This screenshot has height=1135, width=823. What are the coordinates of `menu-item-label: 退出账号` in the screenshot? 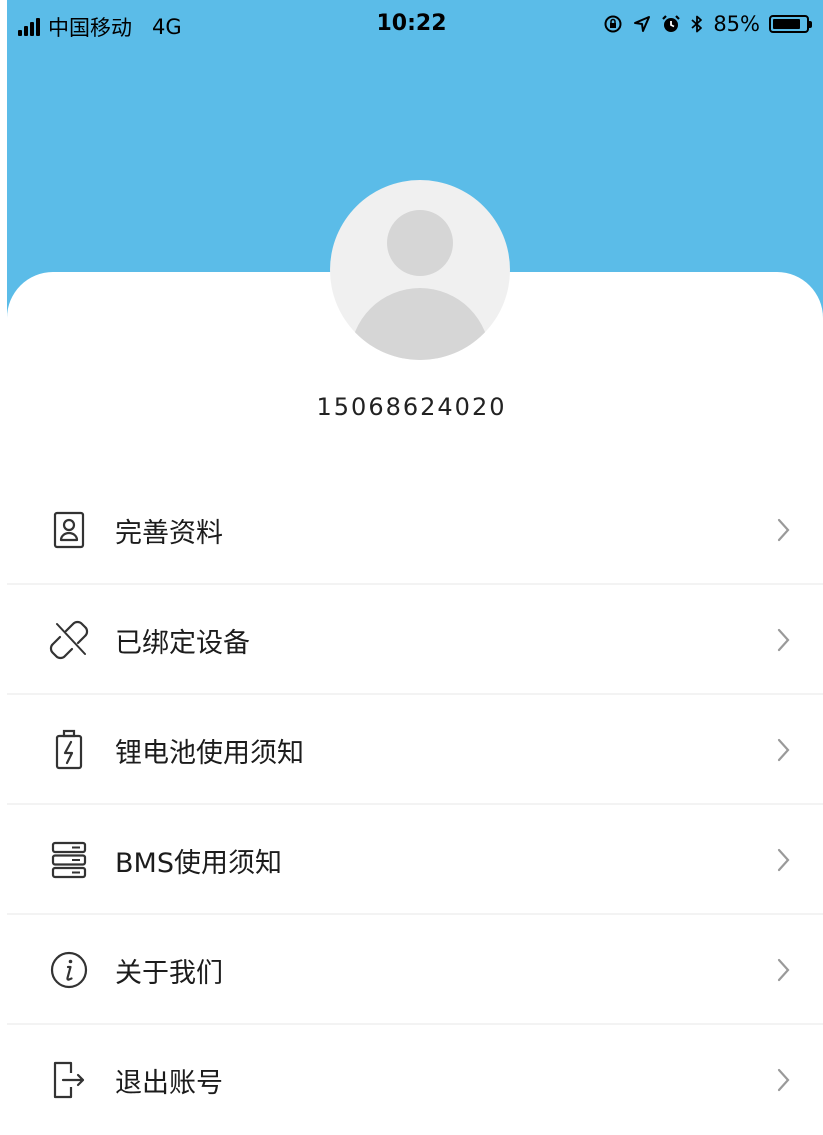 It's located at (169, 1083).